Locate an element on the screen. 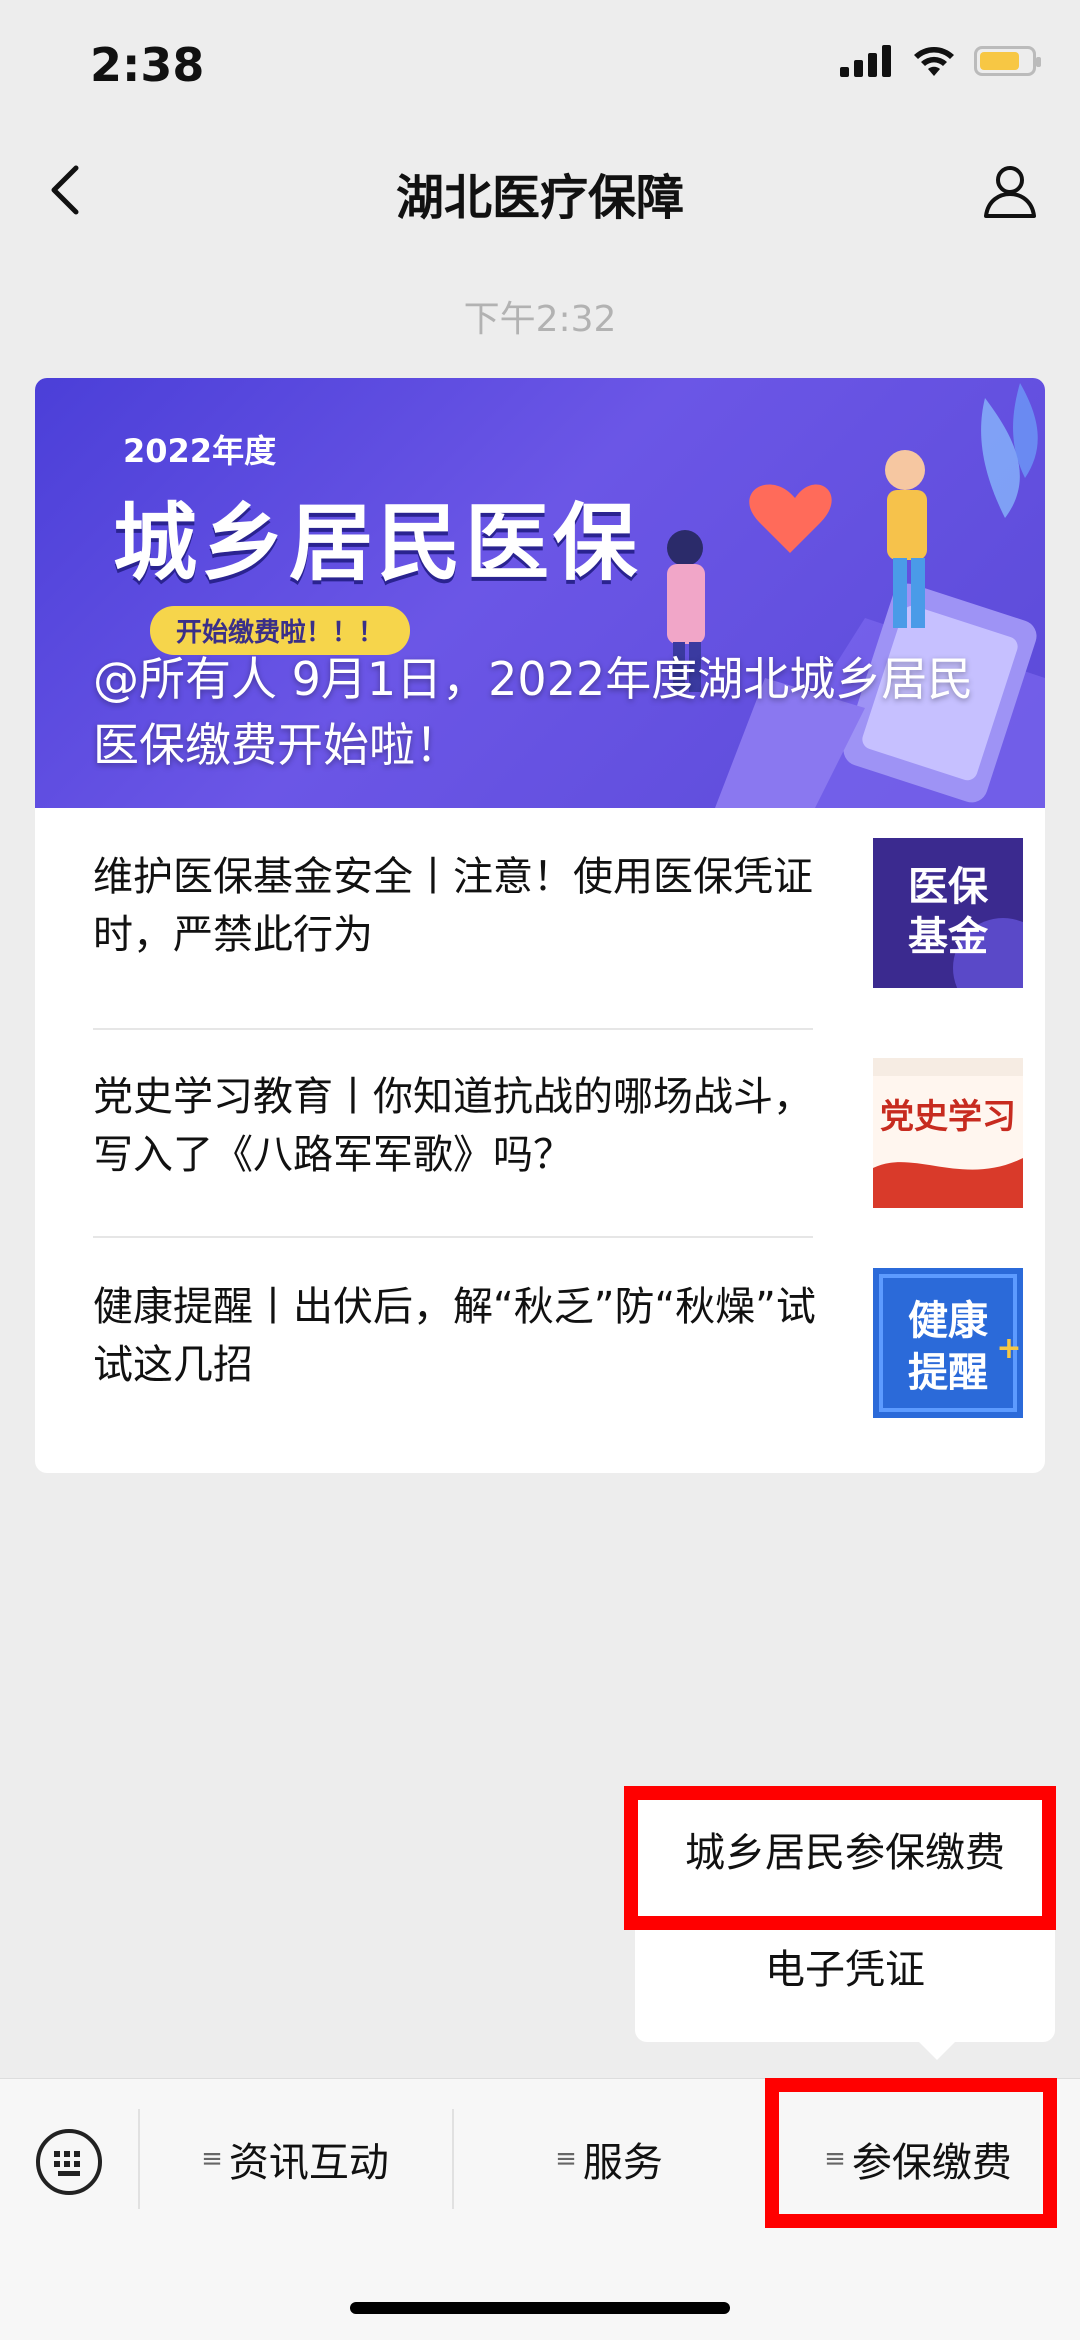 Image resolution: width=1080 pixels, height=2340 pixels. banner-year-label: 2022年度 is located at coordinates (200, 451).